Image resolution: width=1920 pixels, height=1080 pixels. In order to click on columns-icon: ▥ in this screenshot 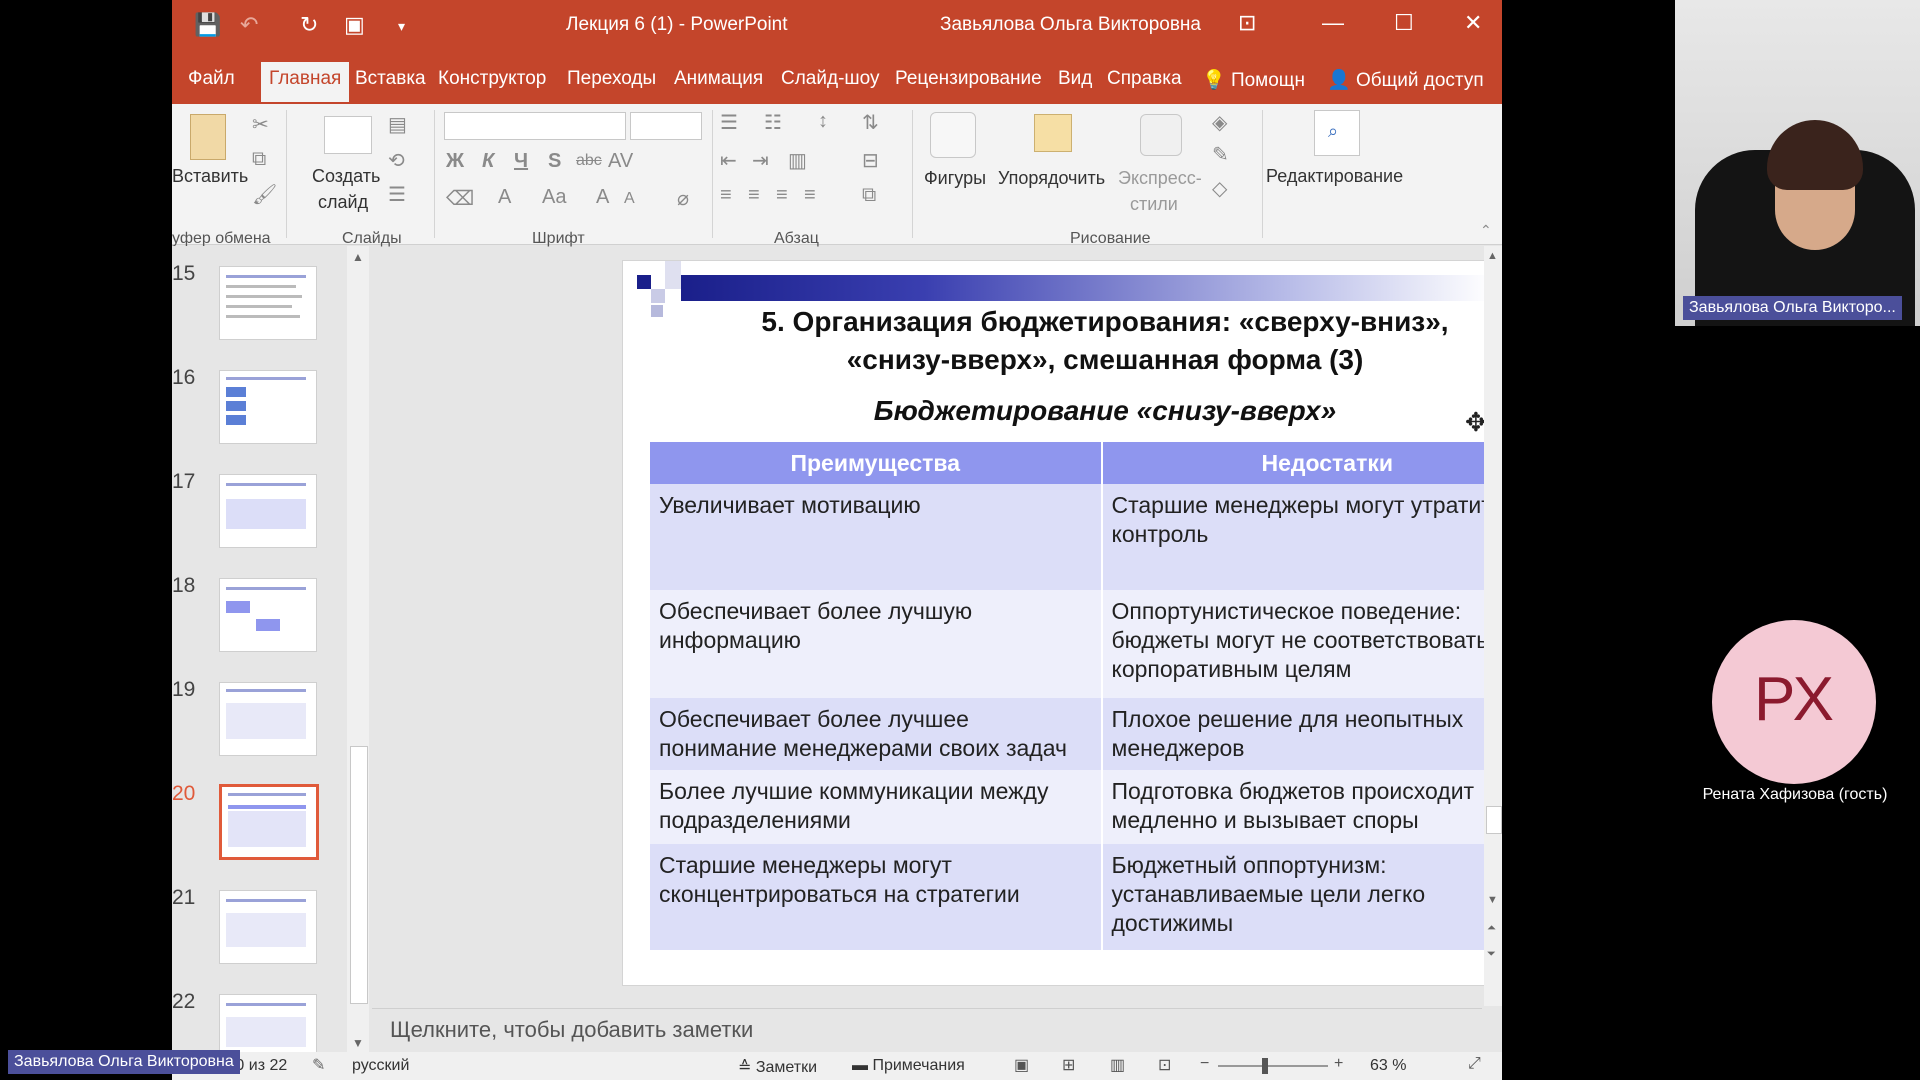, I will do `click(797, 160)`.